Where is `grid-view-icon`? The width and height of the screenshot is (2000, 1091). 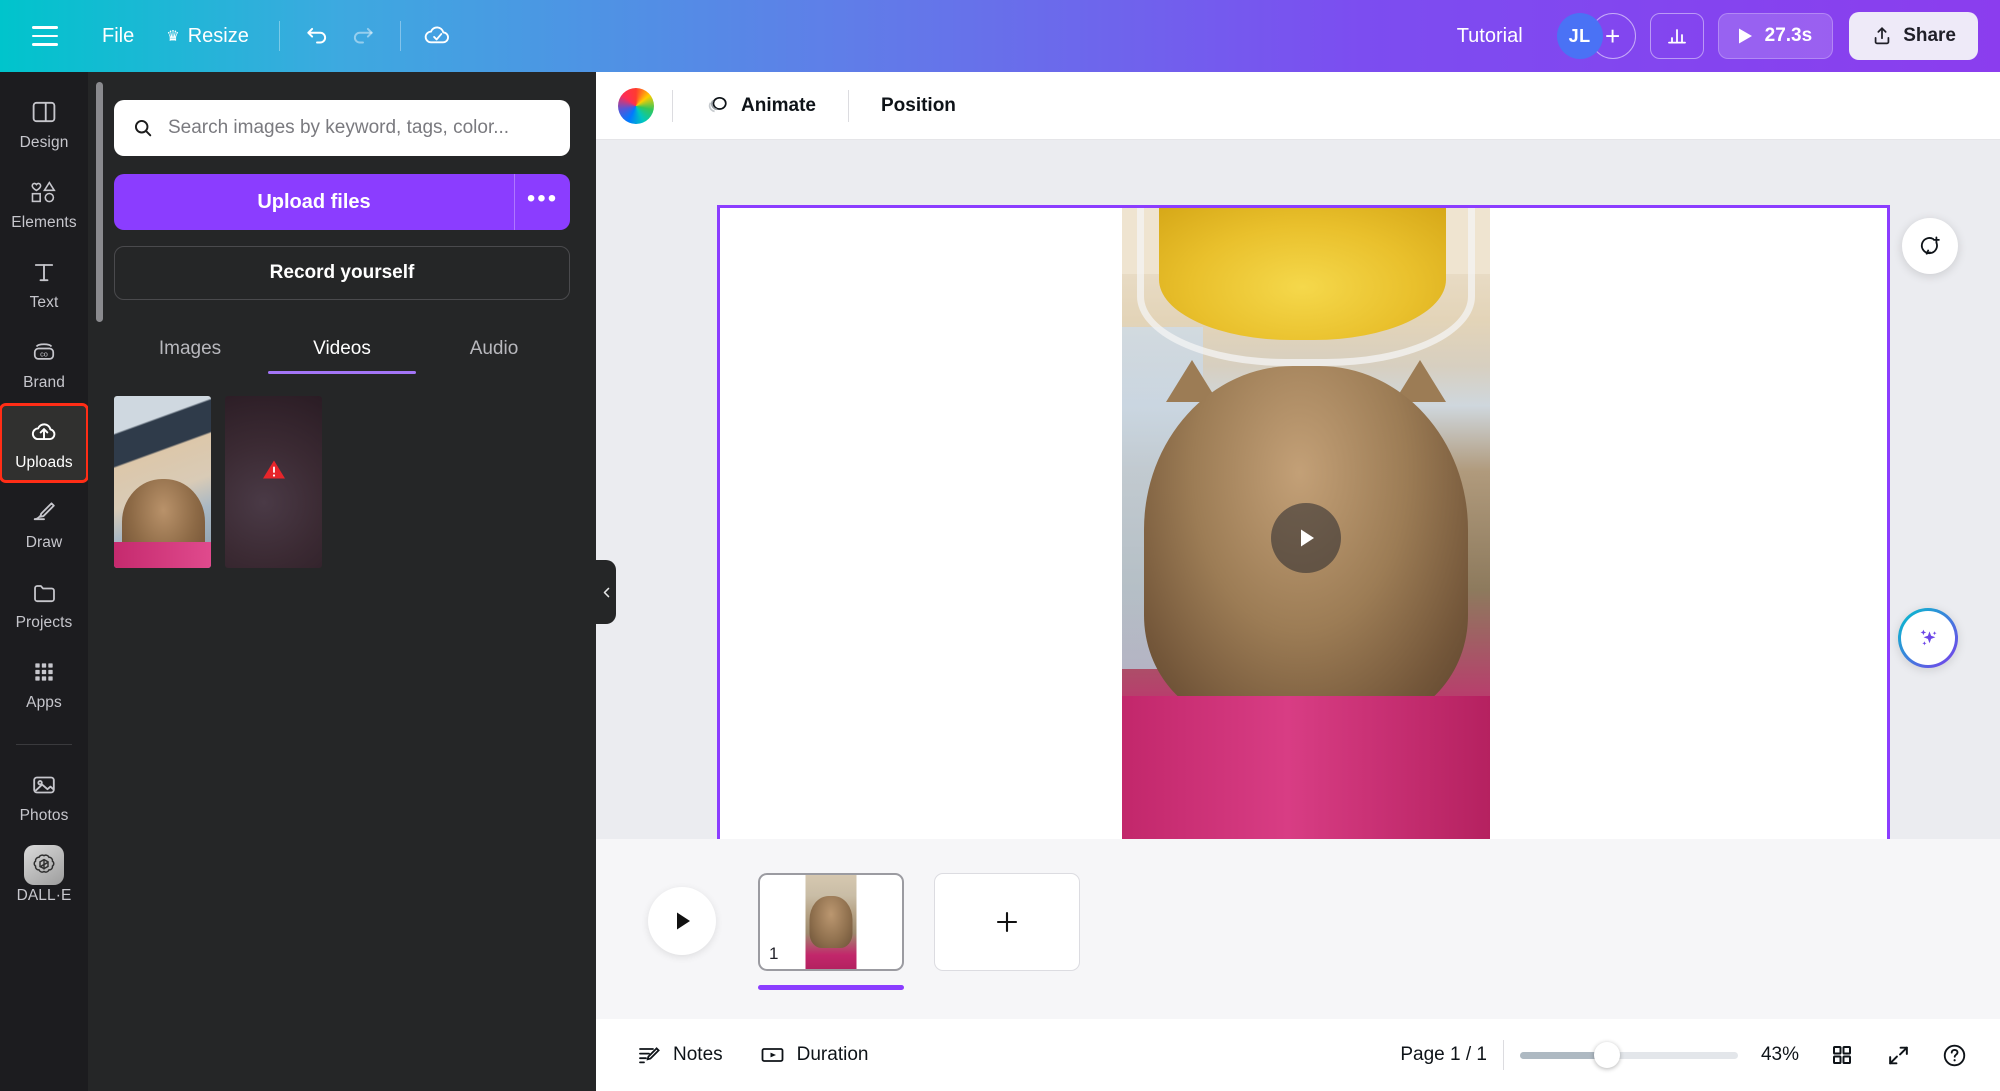 grid-view-icon is located at coordinates (1842, 1055).